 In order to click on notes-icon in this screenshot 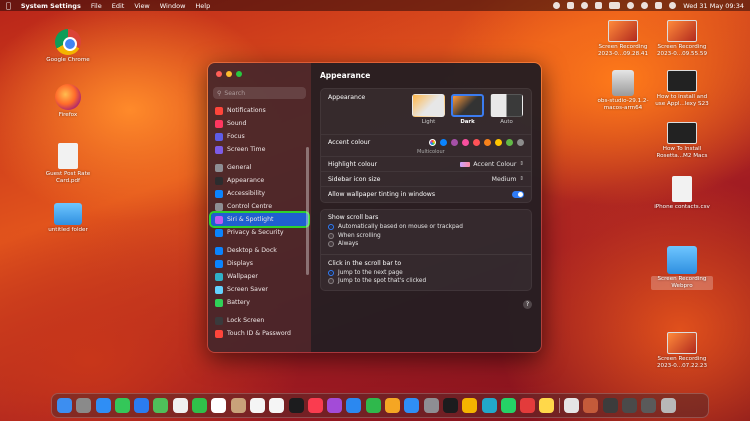, I will do `click(547, 405)`.